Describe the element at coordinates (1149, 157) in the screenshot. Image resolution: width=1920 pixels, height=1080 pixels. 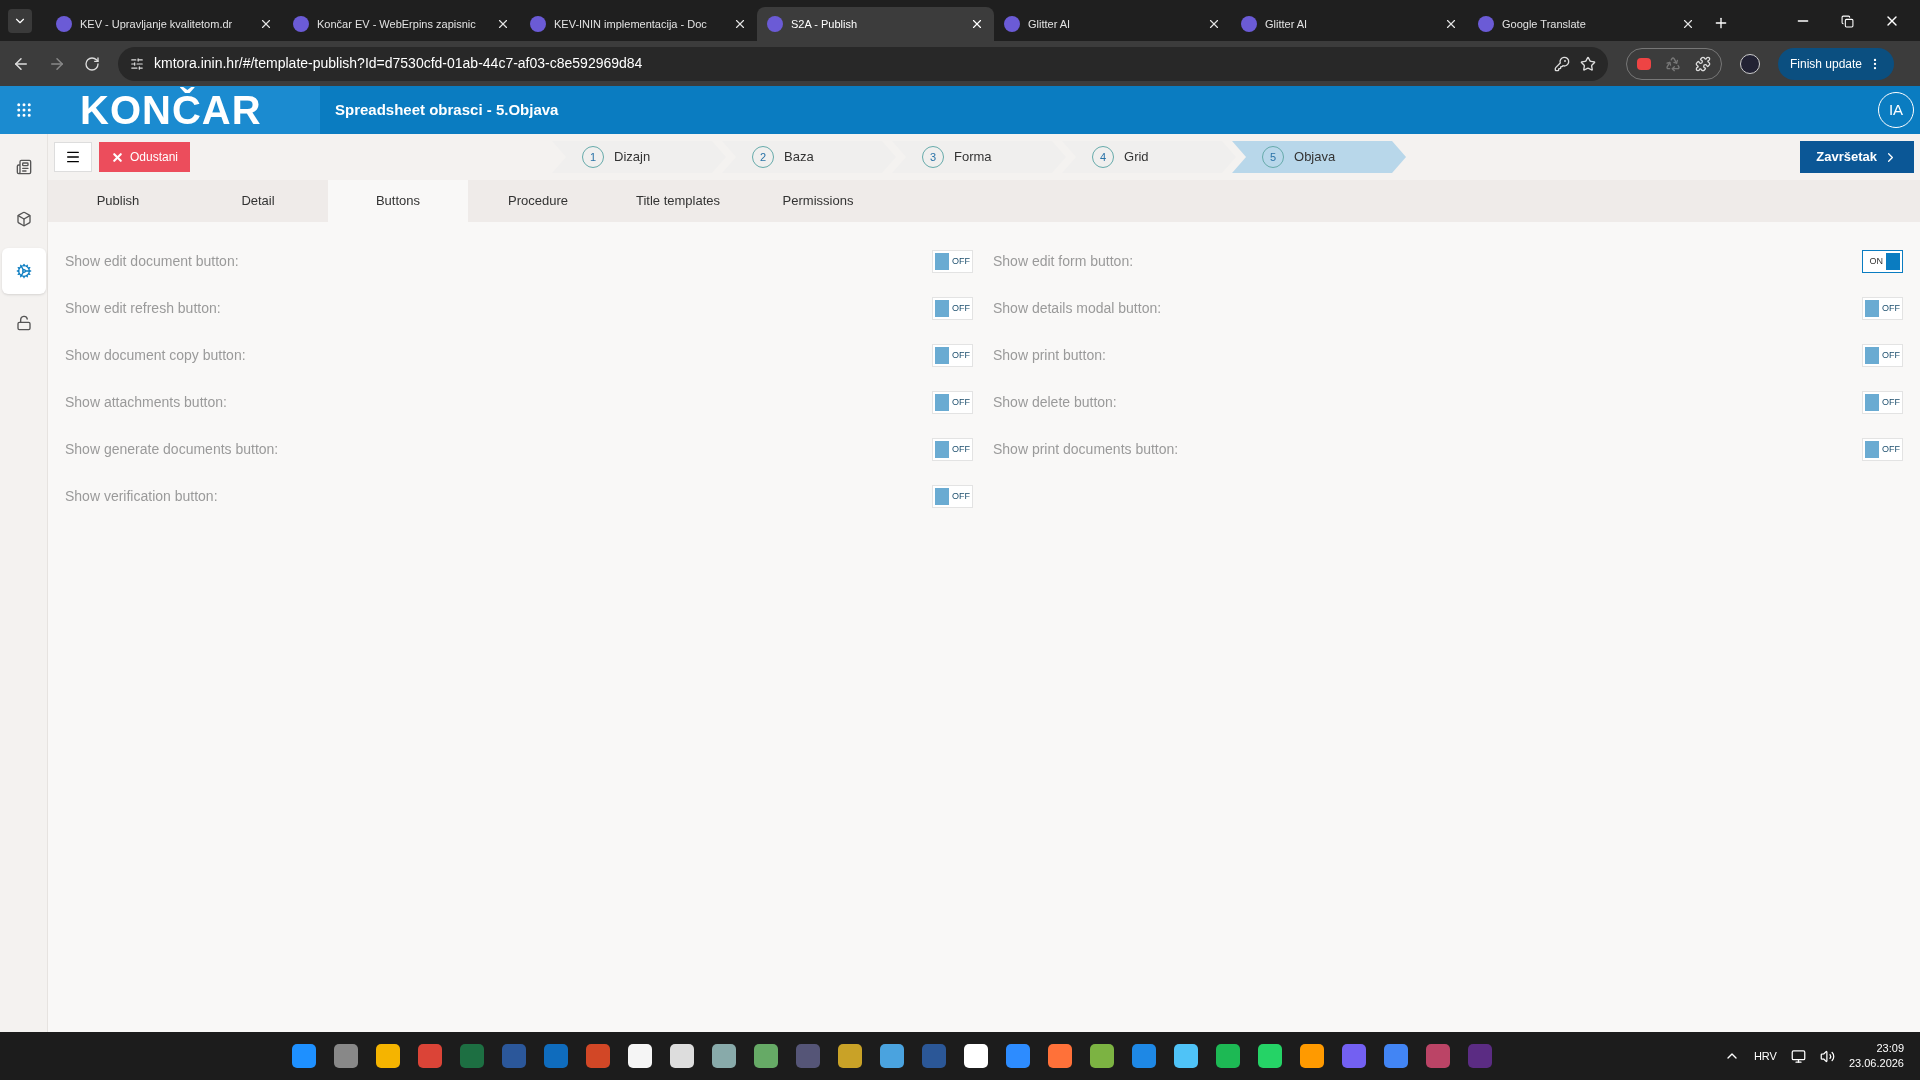
I see `wizard-step: 4 Grid` at that location.